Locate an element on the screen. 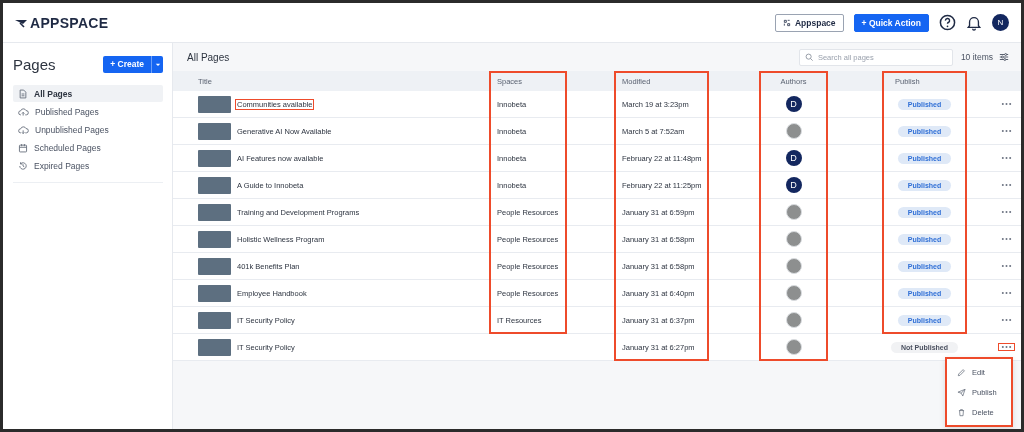 Image resolution: width=1024 pixels, height=432 pixels. nav-item: All Pages is located at coordinates (88, 93).